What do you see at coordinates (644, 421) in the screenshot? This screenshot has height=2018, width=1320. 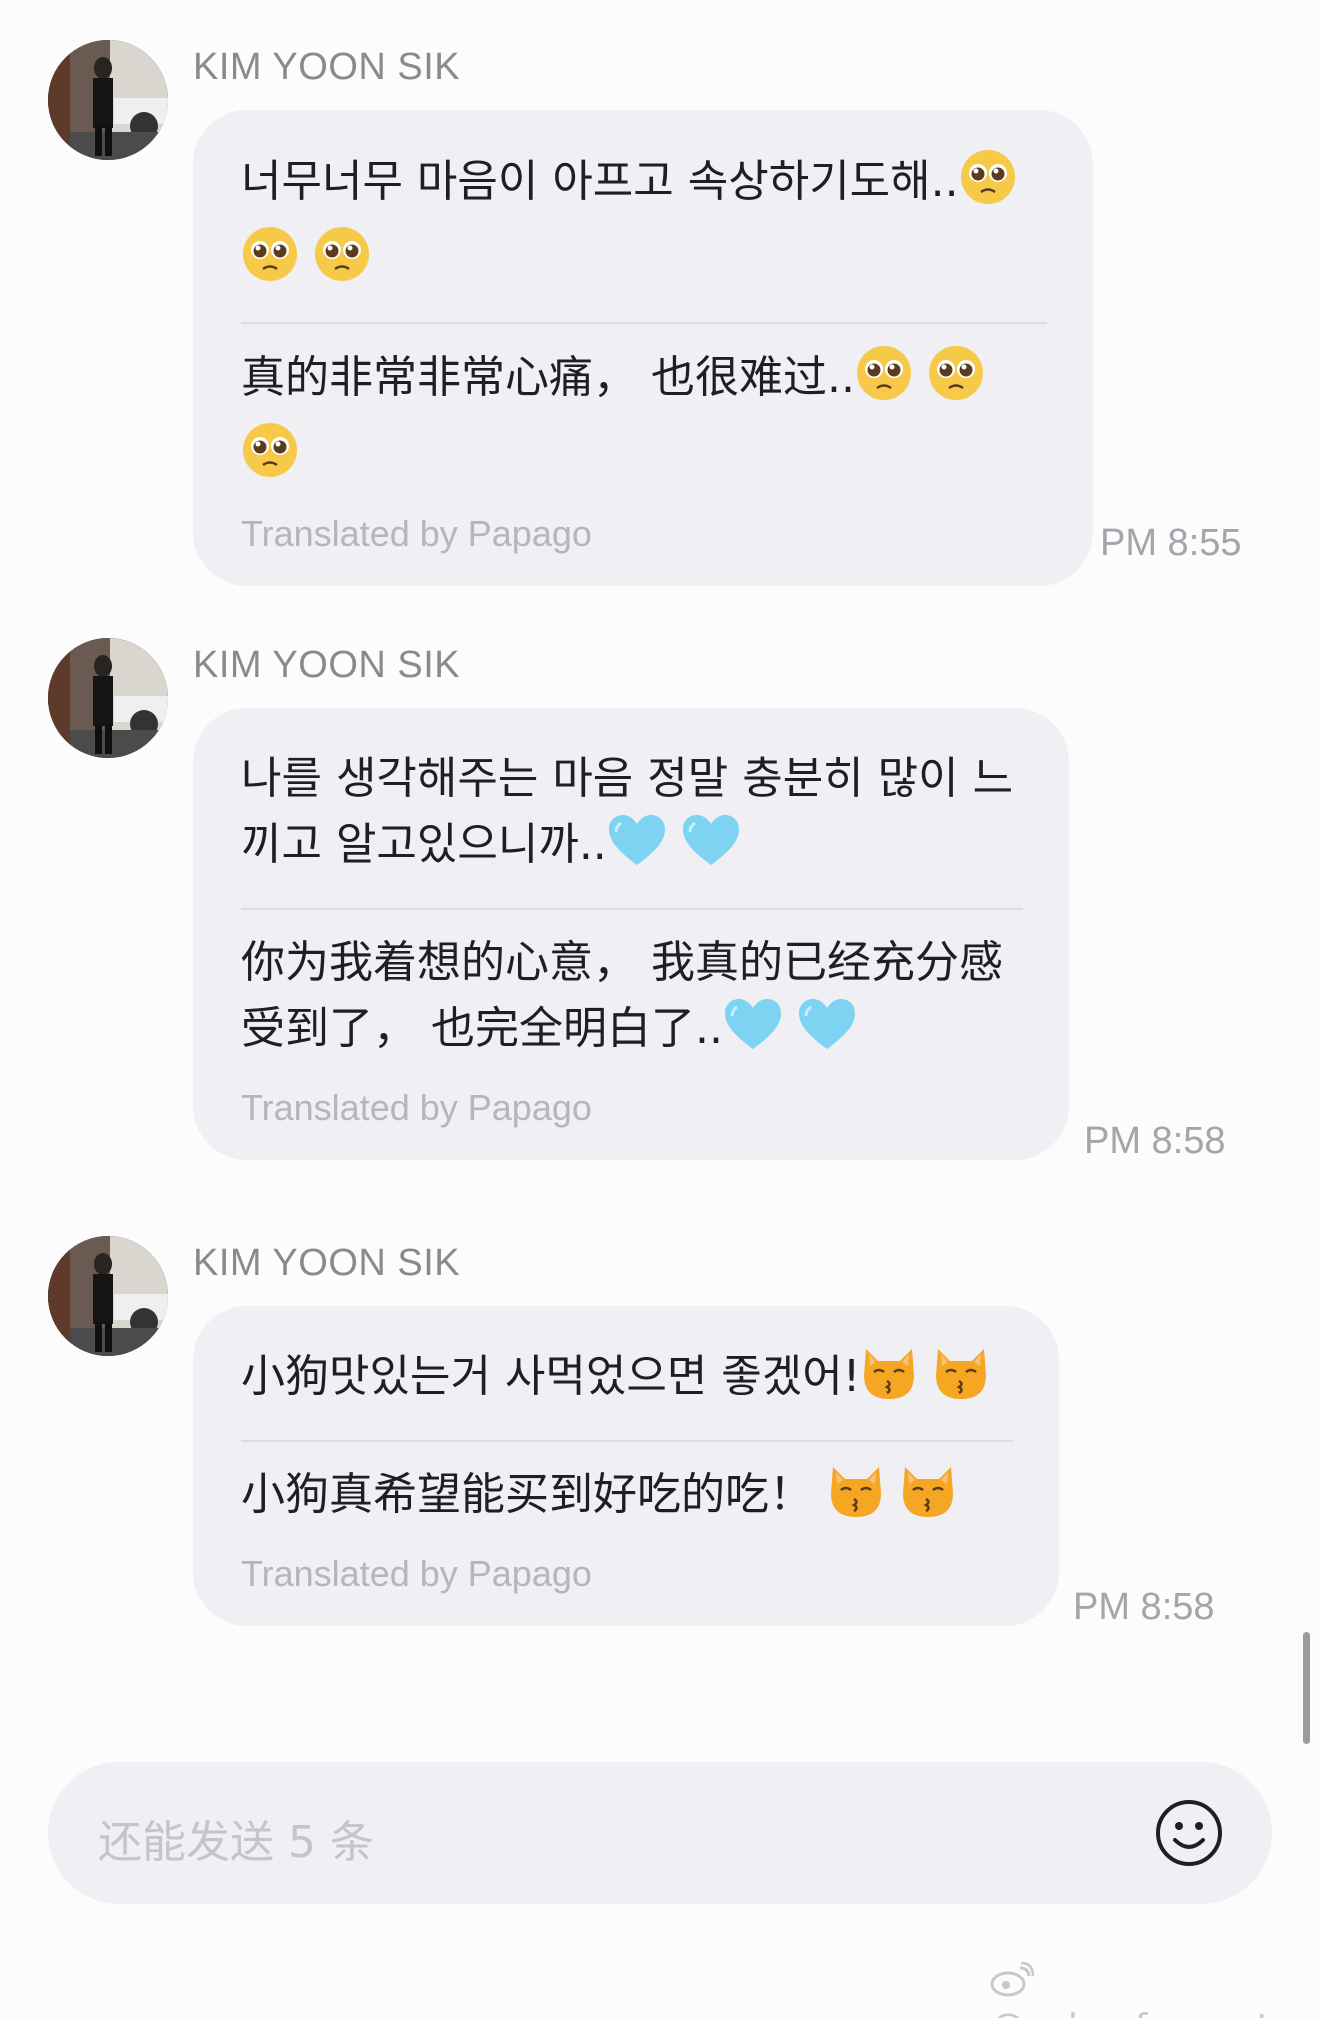 I see `translated-message: 真的非常非常心痛， 也很难过..` at bounding box center [644, 421].